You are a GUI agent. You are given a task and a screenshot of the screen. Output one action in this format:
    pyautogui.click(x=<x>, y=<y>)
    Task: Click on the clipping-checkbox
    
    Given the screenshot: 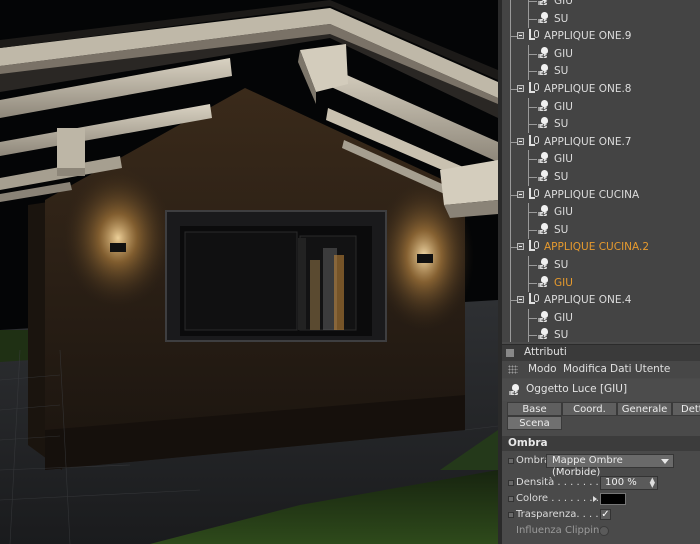 What is the action you would take?
    pyautogui.click(x=604, y=531)
    